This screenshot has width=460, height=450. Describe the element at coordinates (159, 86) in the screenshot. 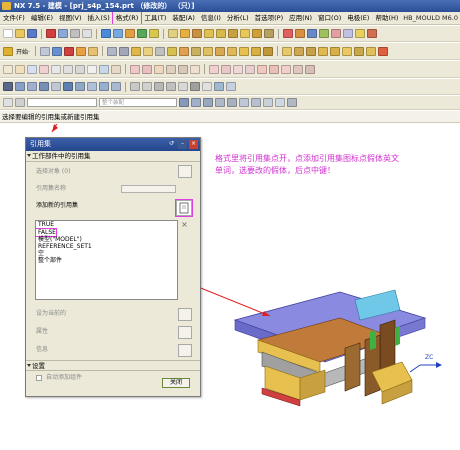

I see `show-all-icon` at that location.